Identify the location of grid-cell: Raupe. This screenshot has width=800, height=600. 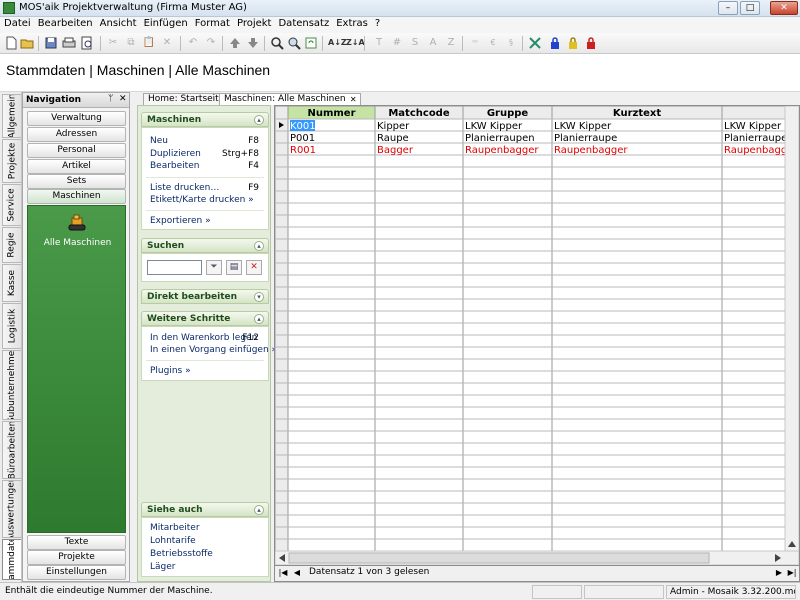
(393, 138).